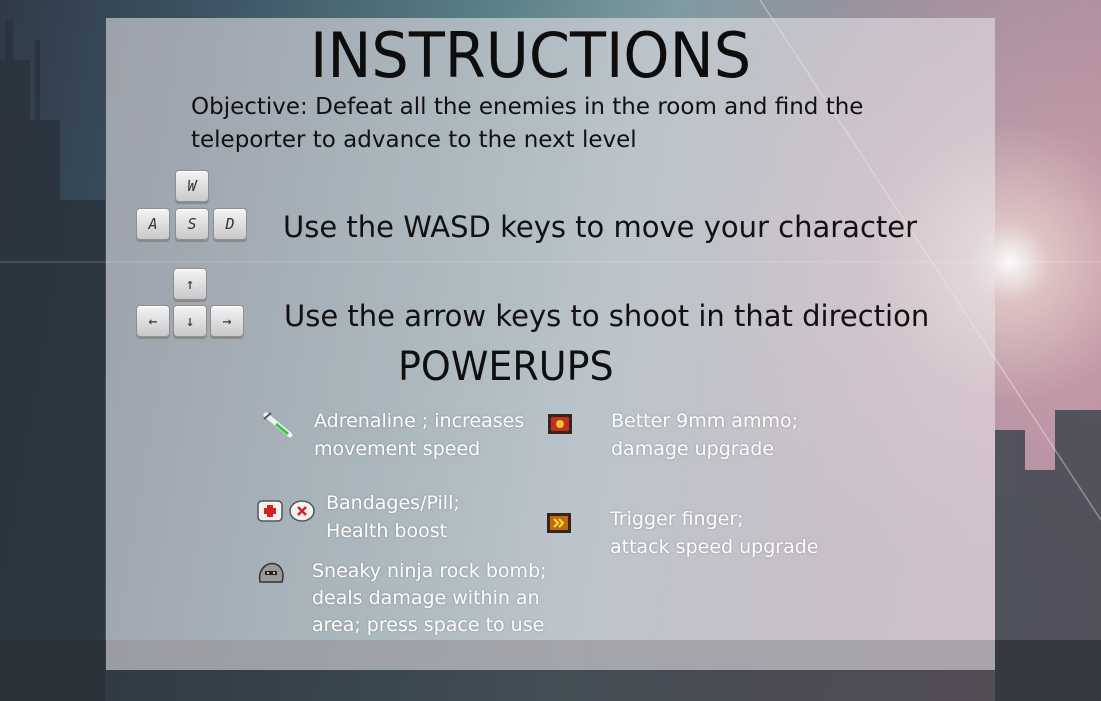 This screenshot has width=1101, height=701. Describe the element at coordinates (153, 224) in the screenshot. I see `key-a: A` at that location.